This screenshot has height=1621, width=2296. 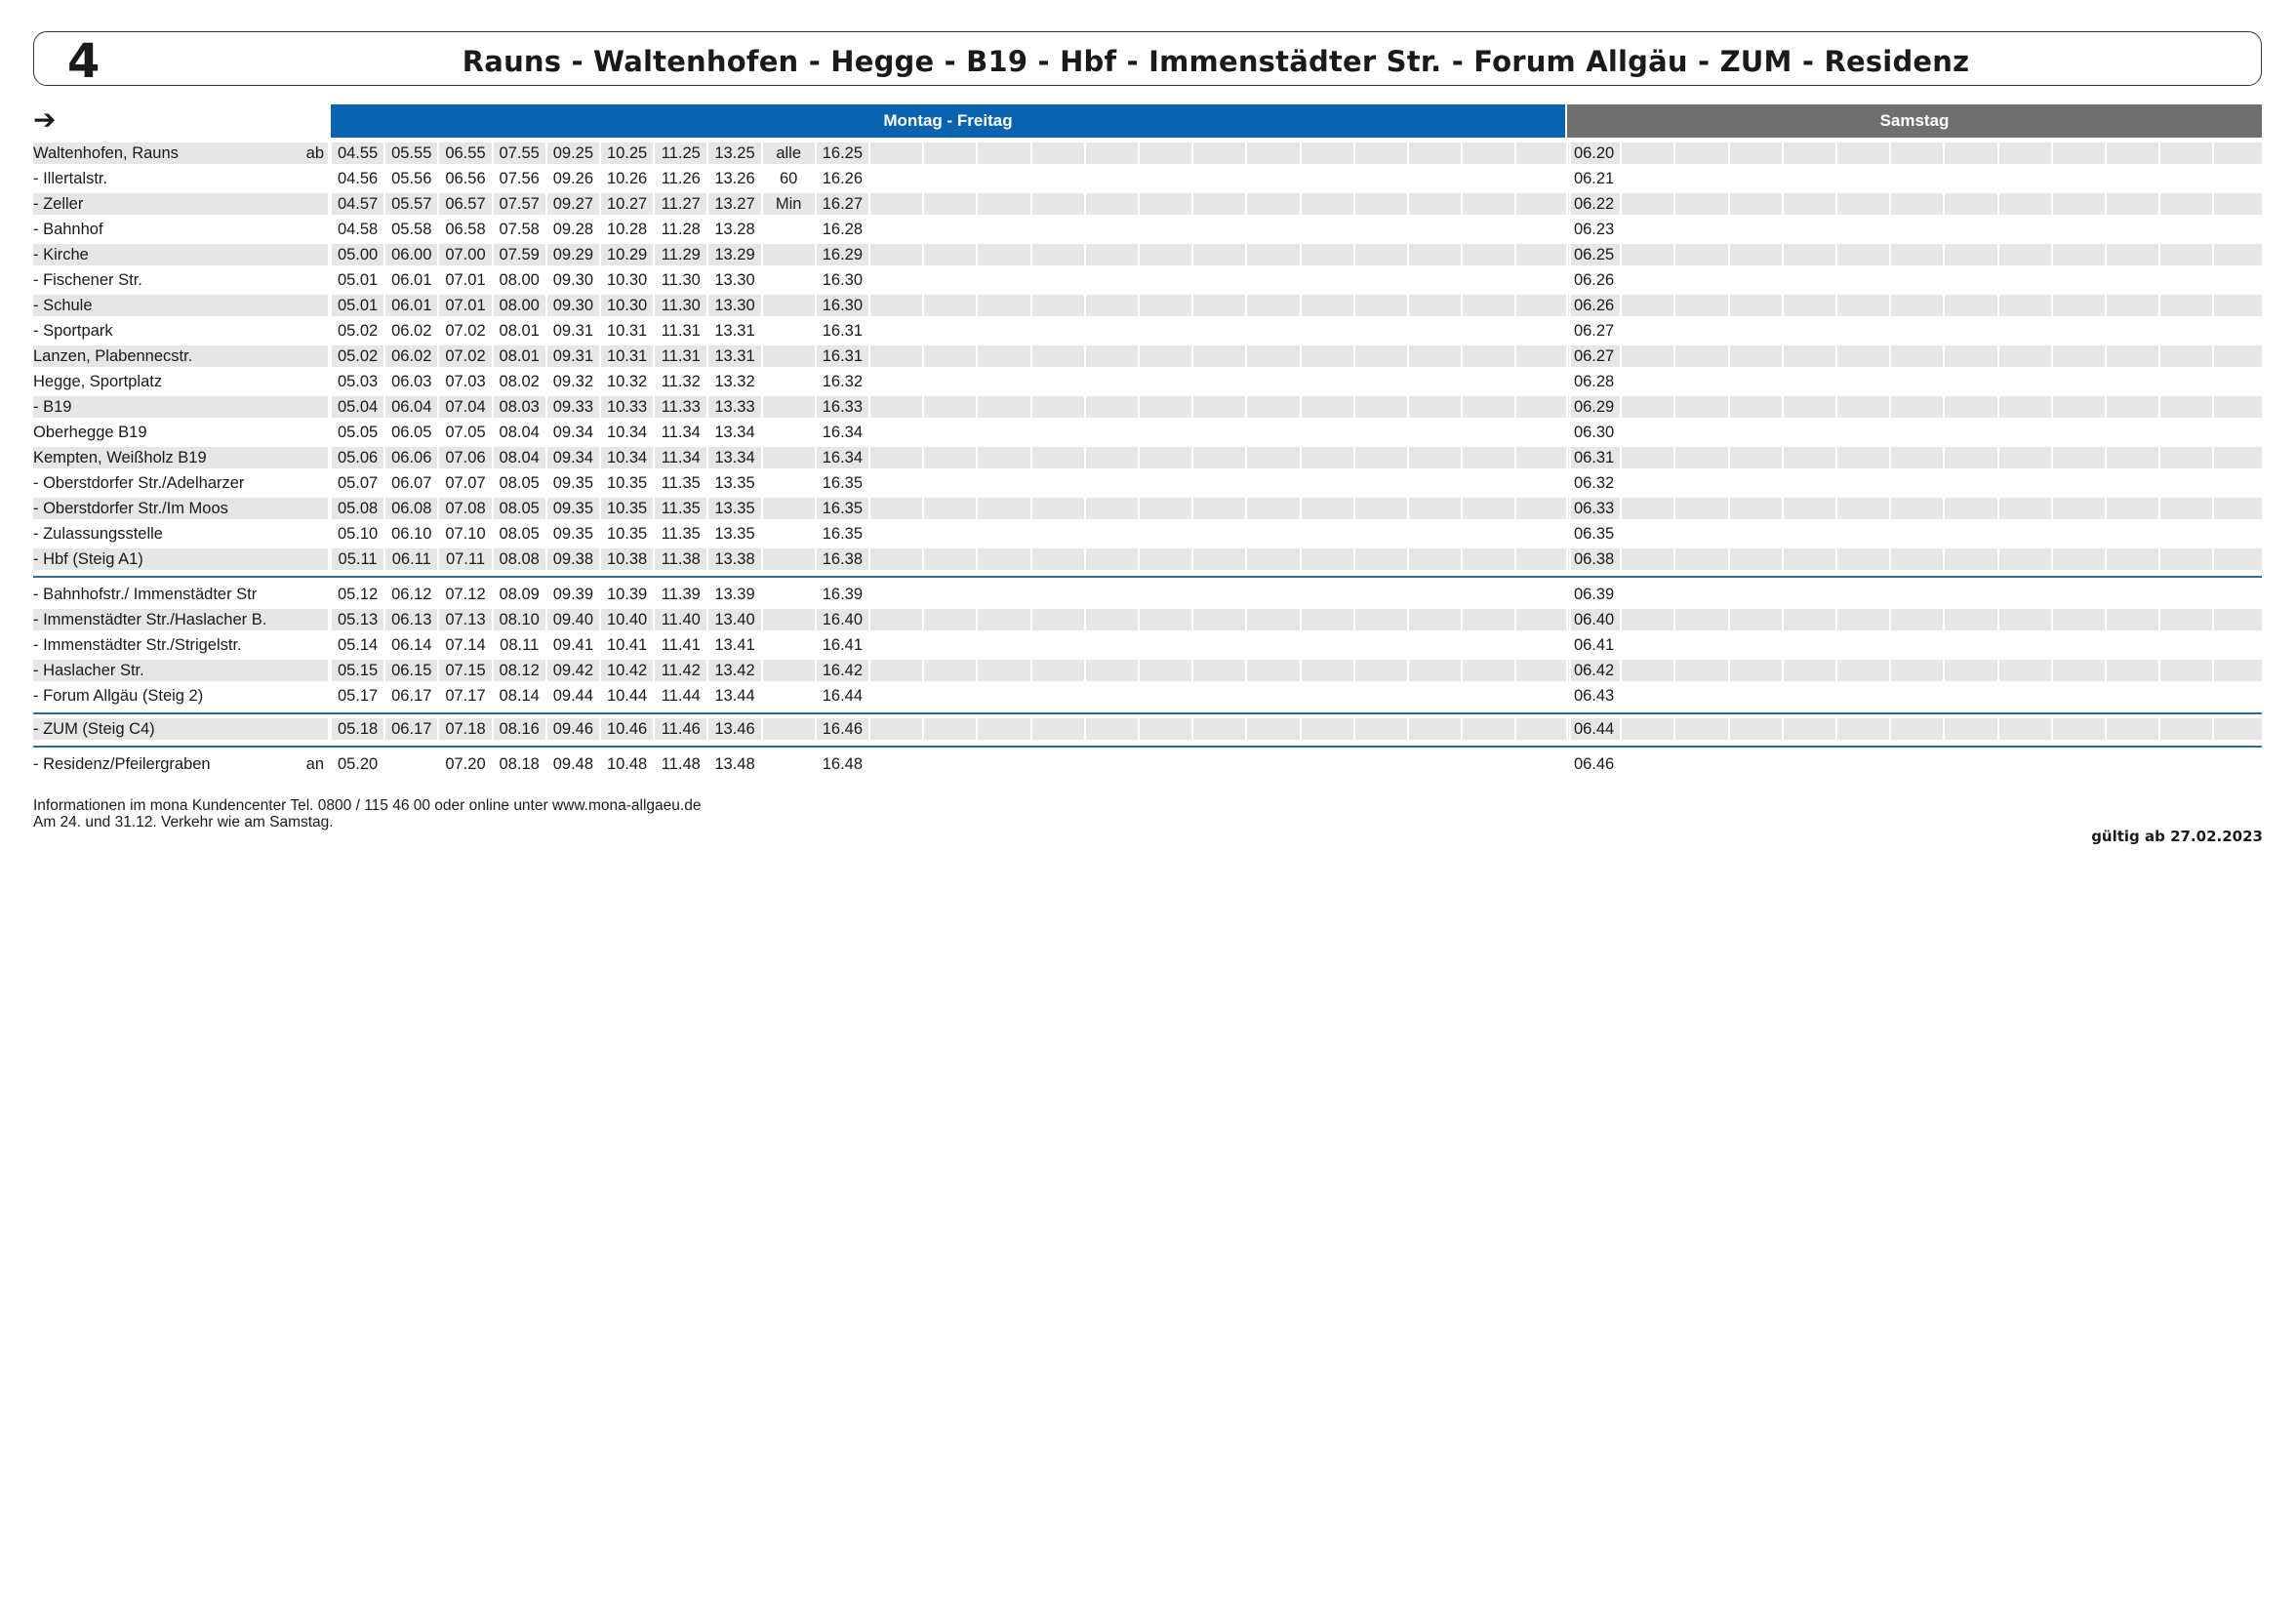 I want to click on weekday-time: 60, so click(x=789, y=178).